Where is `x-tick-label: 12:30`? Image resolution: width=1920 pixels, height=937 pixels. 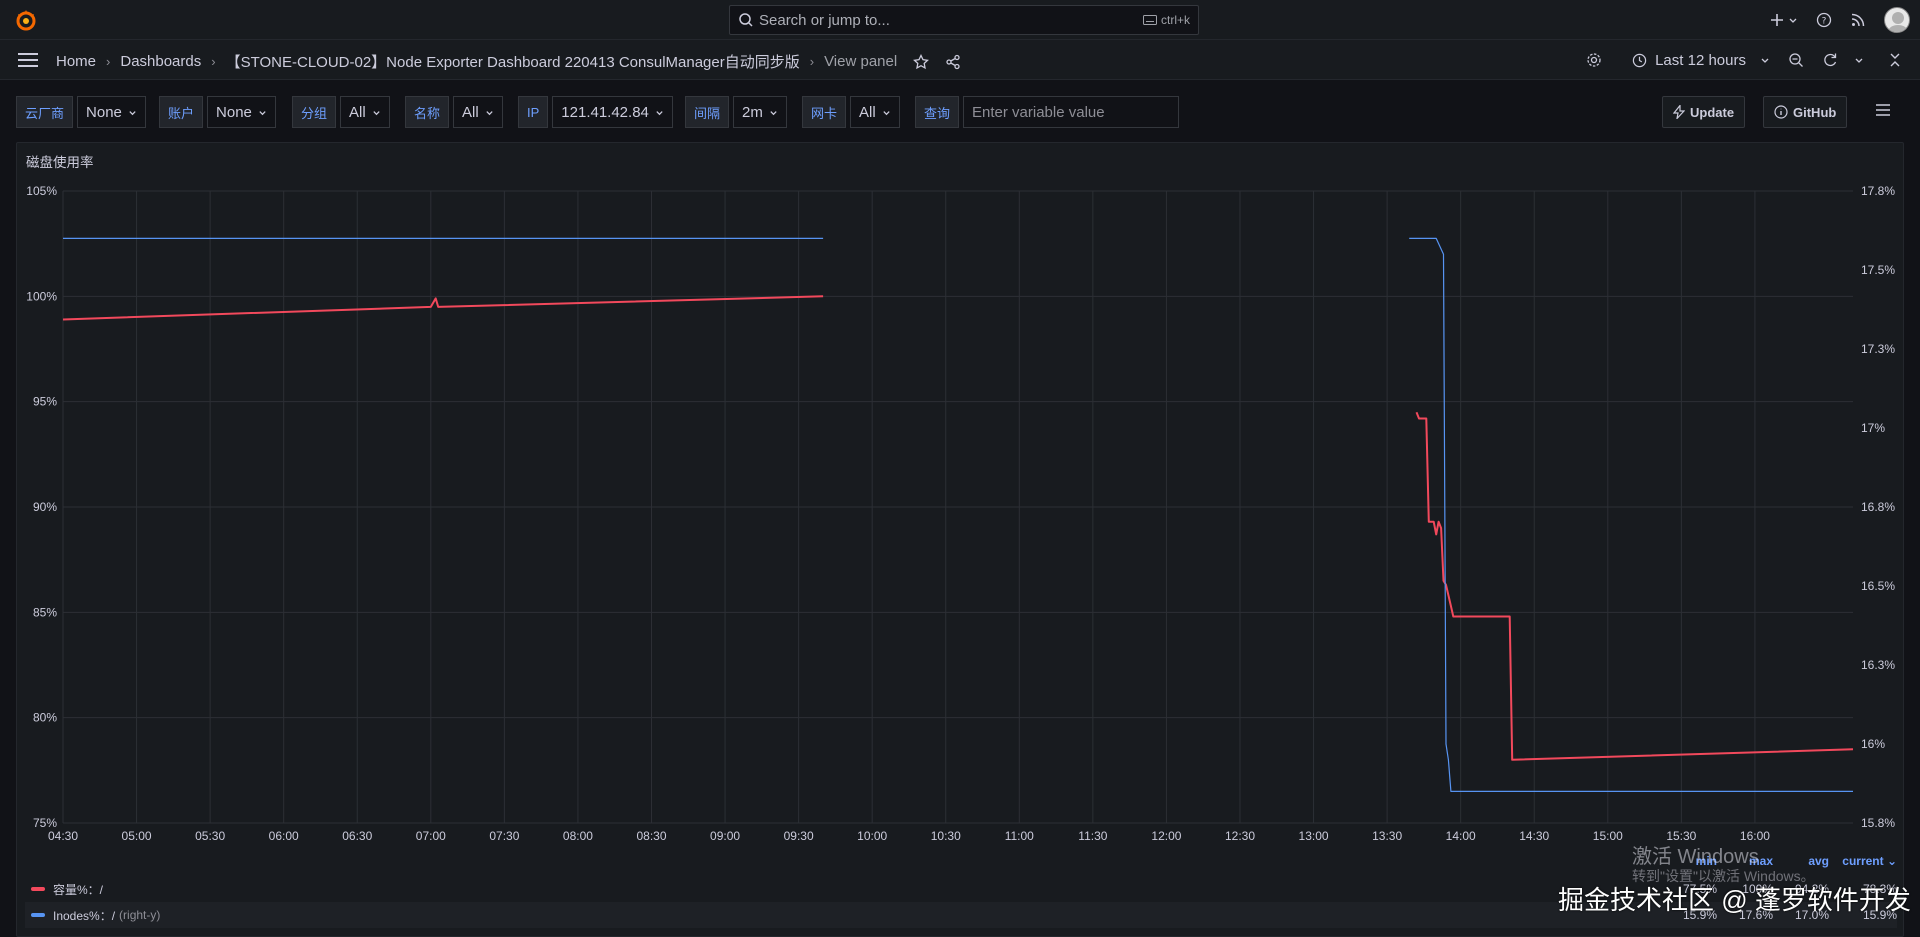
x-tick-label: 12:30 is located at coordinates (1240, 836).